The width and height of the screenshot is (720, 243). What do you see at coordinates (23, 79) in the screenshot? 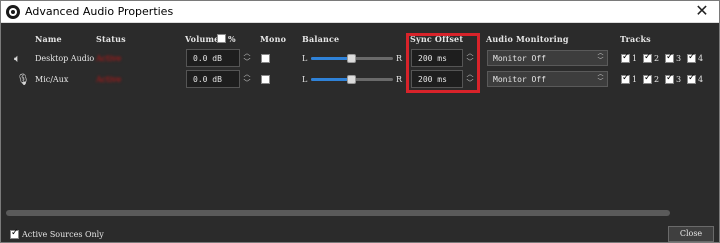
I see `microphone-icon: 🎙︎` at bounding box center [23, 79].